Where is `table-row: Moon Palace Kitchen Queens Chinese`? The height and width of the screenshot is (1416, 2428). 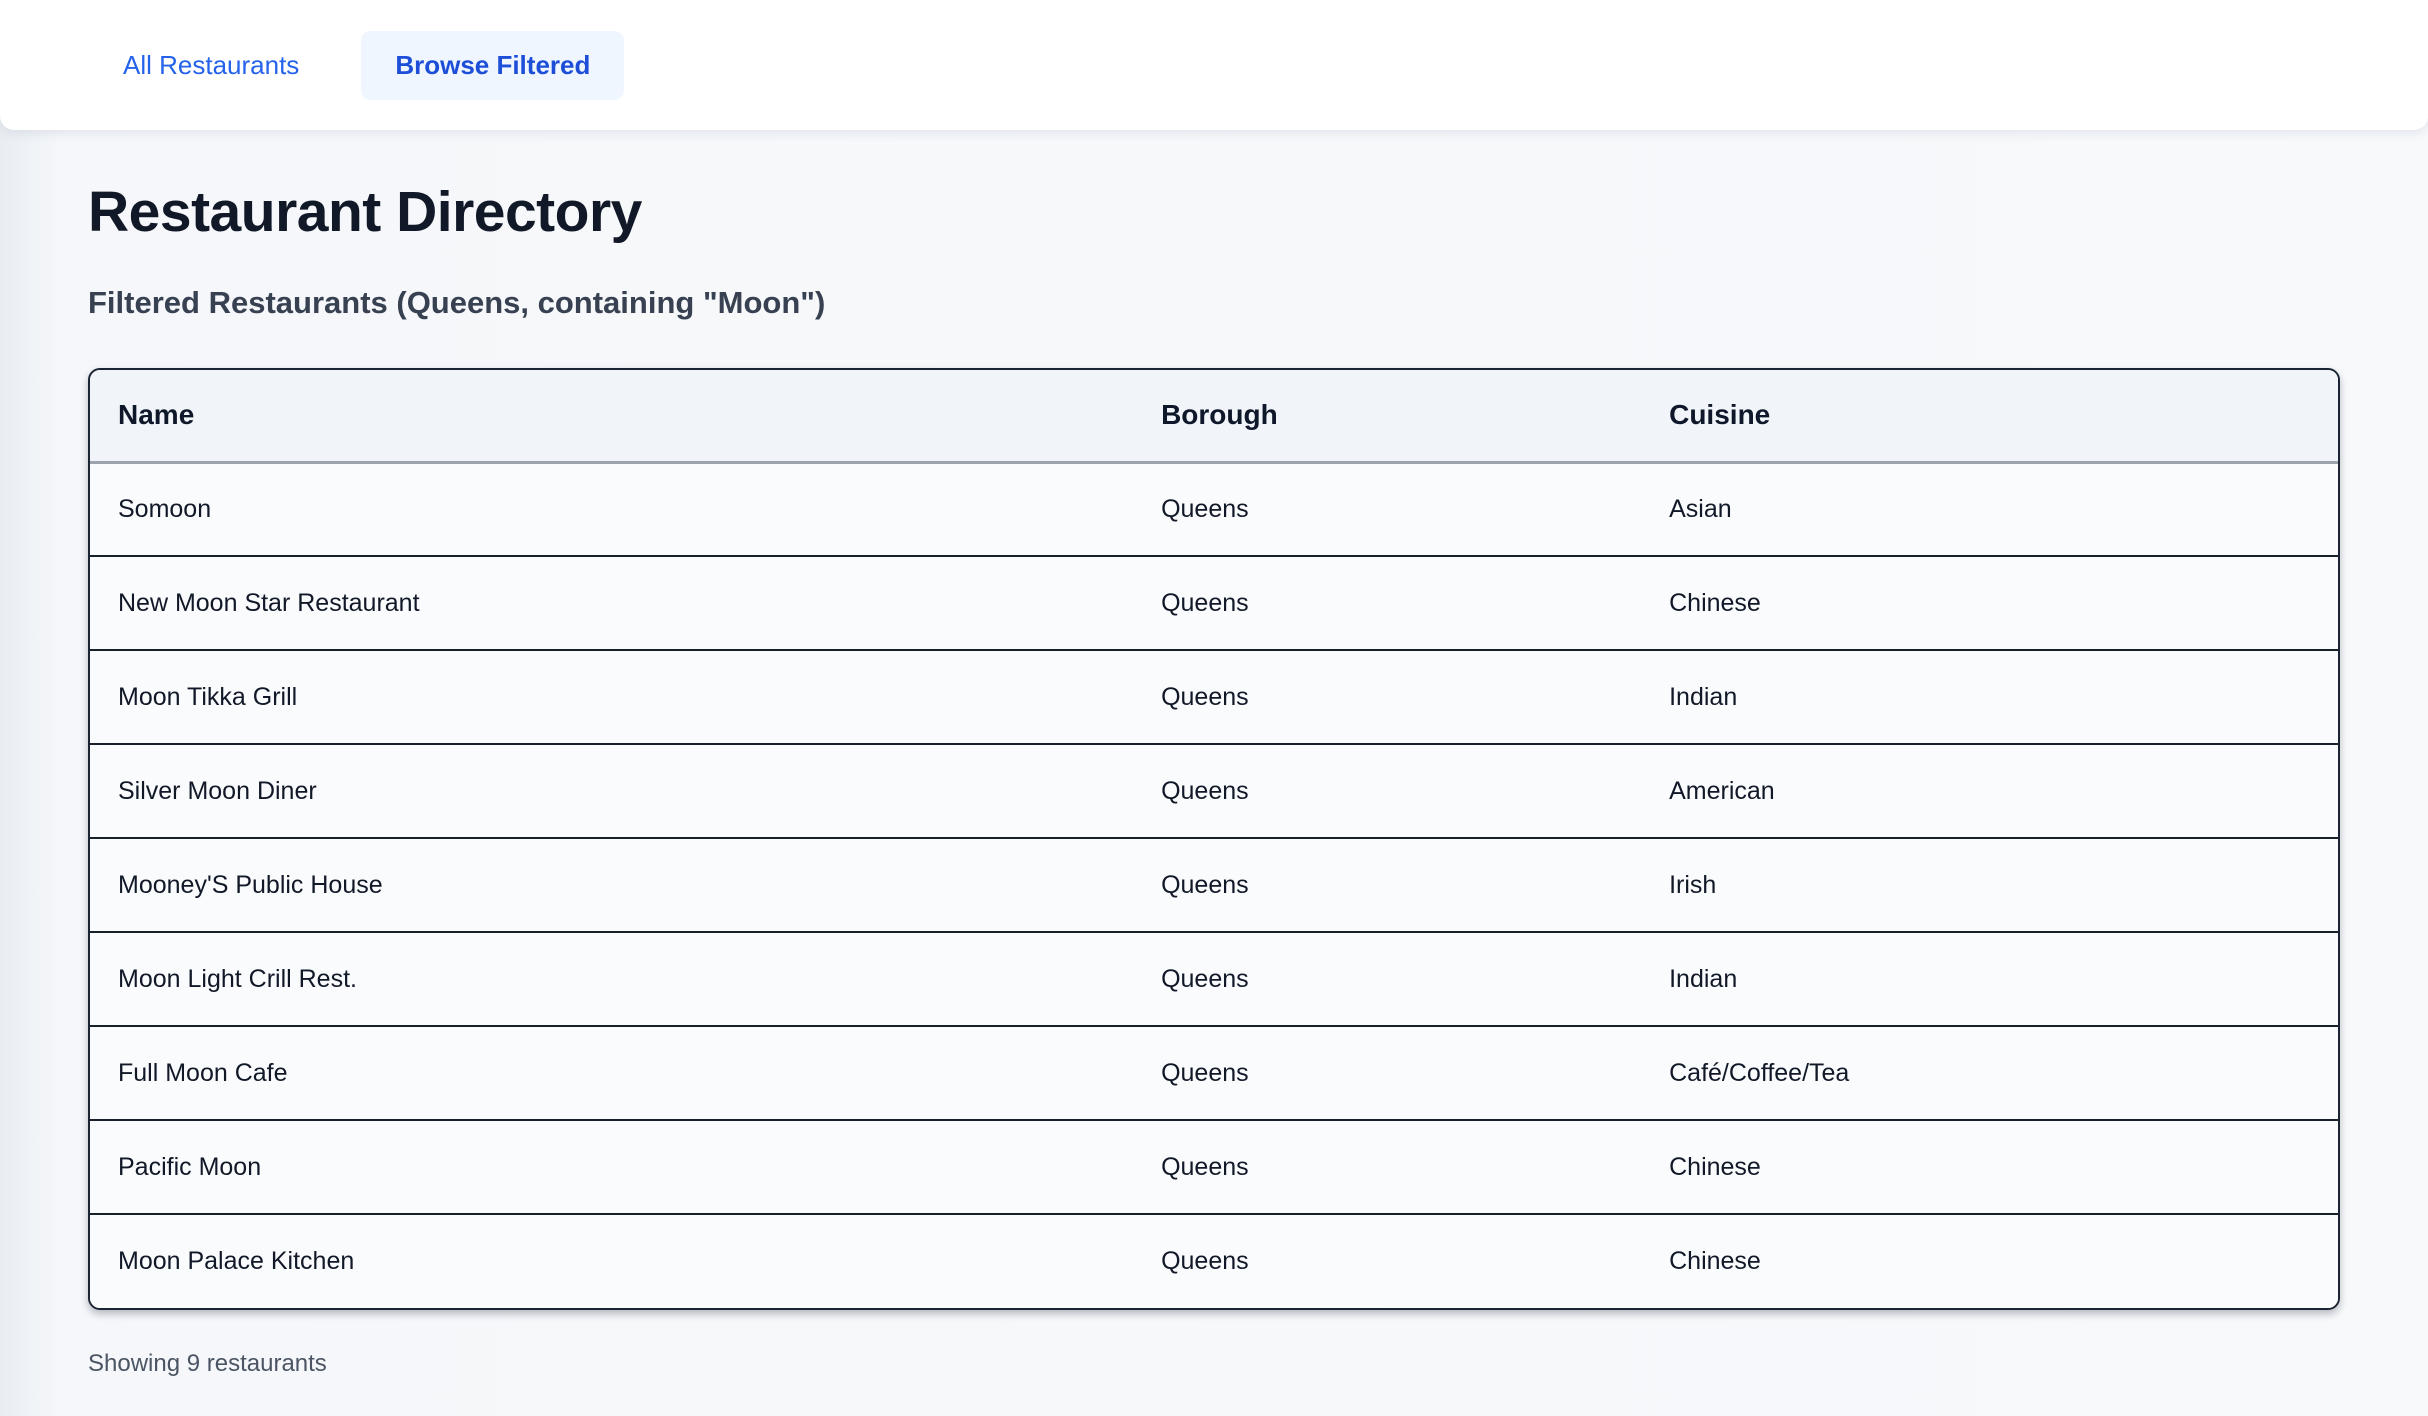 table-row: Moon Palace Kitchen Queens Chinese is located at coordinates (1214, 1260).